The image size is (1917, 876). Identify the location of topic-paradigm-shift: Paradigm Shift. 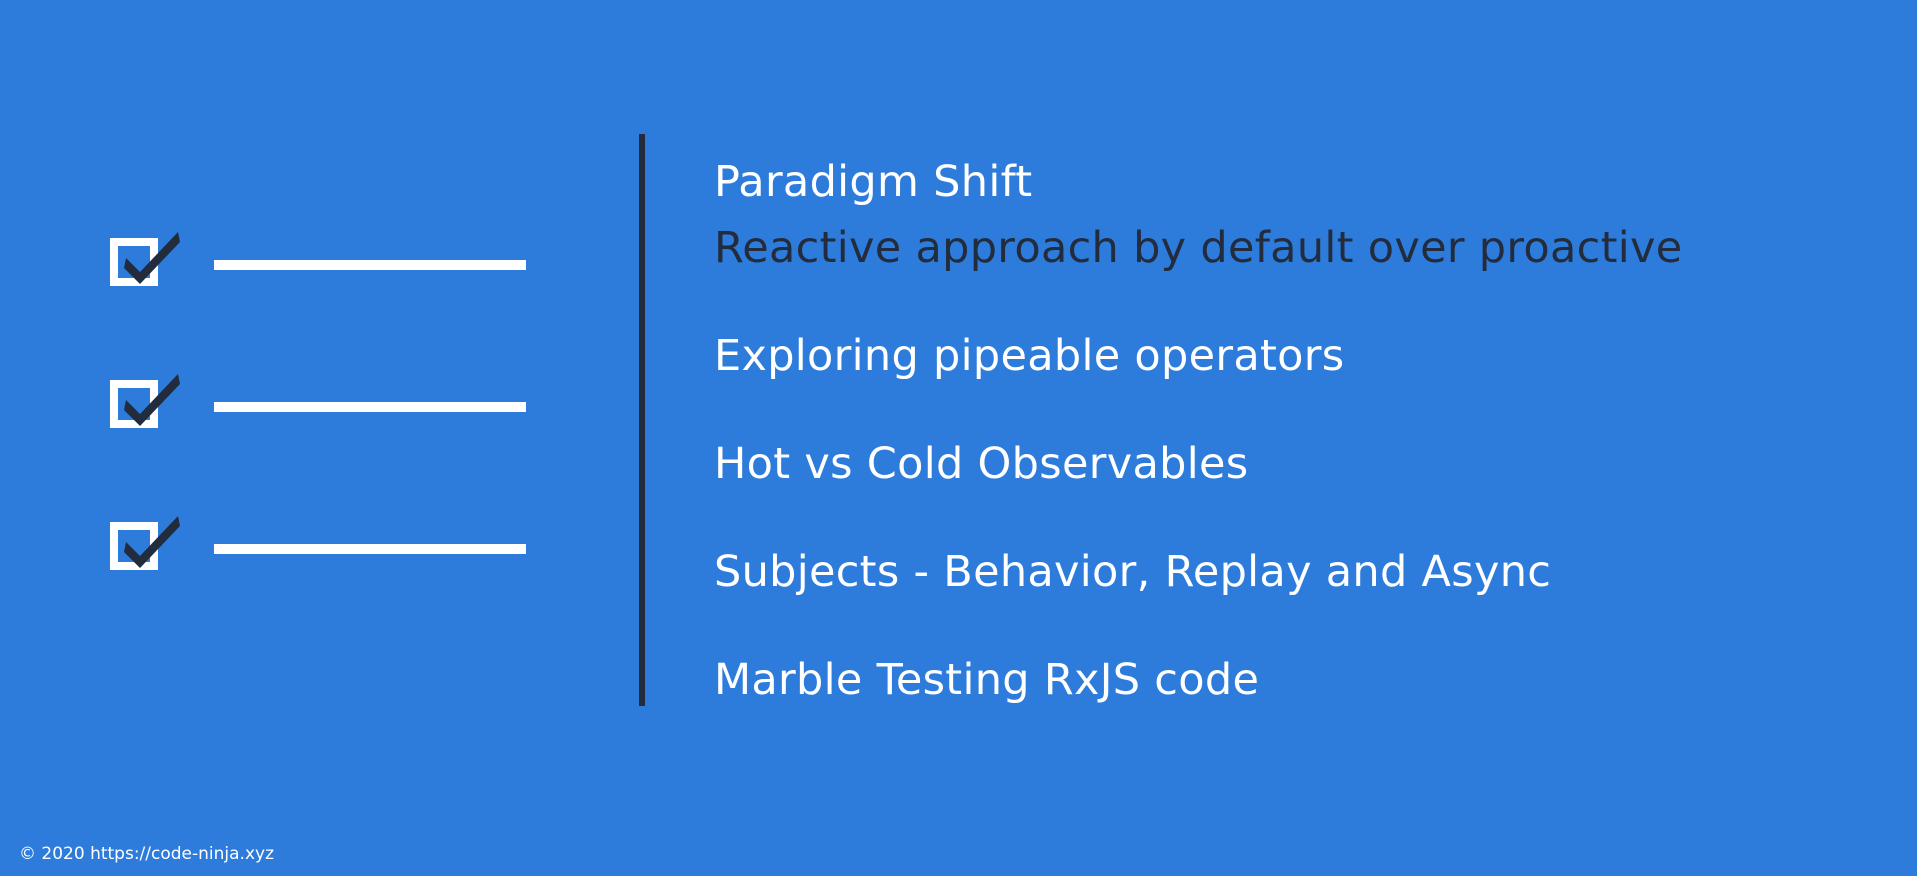
(873, 182).